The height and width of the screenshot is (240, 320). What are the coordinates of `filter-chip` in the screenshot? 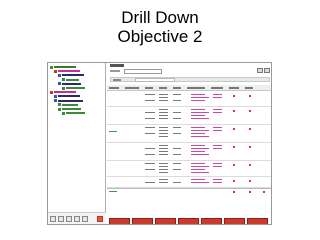 It's located at (155, 80).